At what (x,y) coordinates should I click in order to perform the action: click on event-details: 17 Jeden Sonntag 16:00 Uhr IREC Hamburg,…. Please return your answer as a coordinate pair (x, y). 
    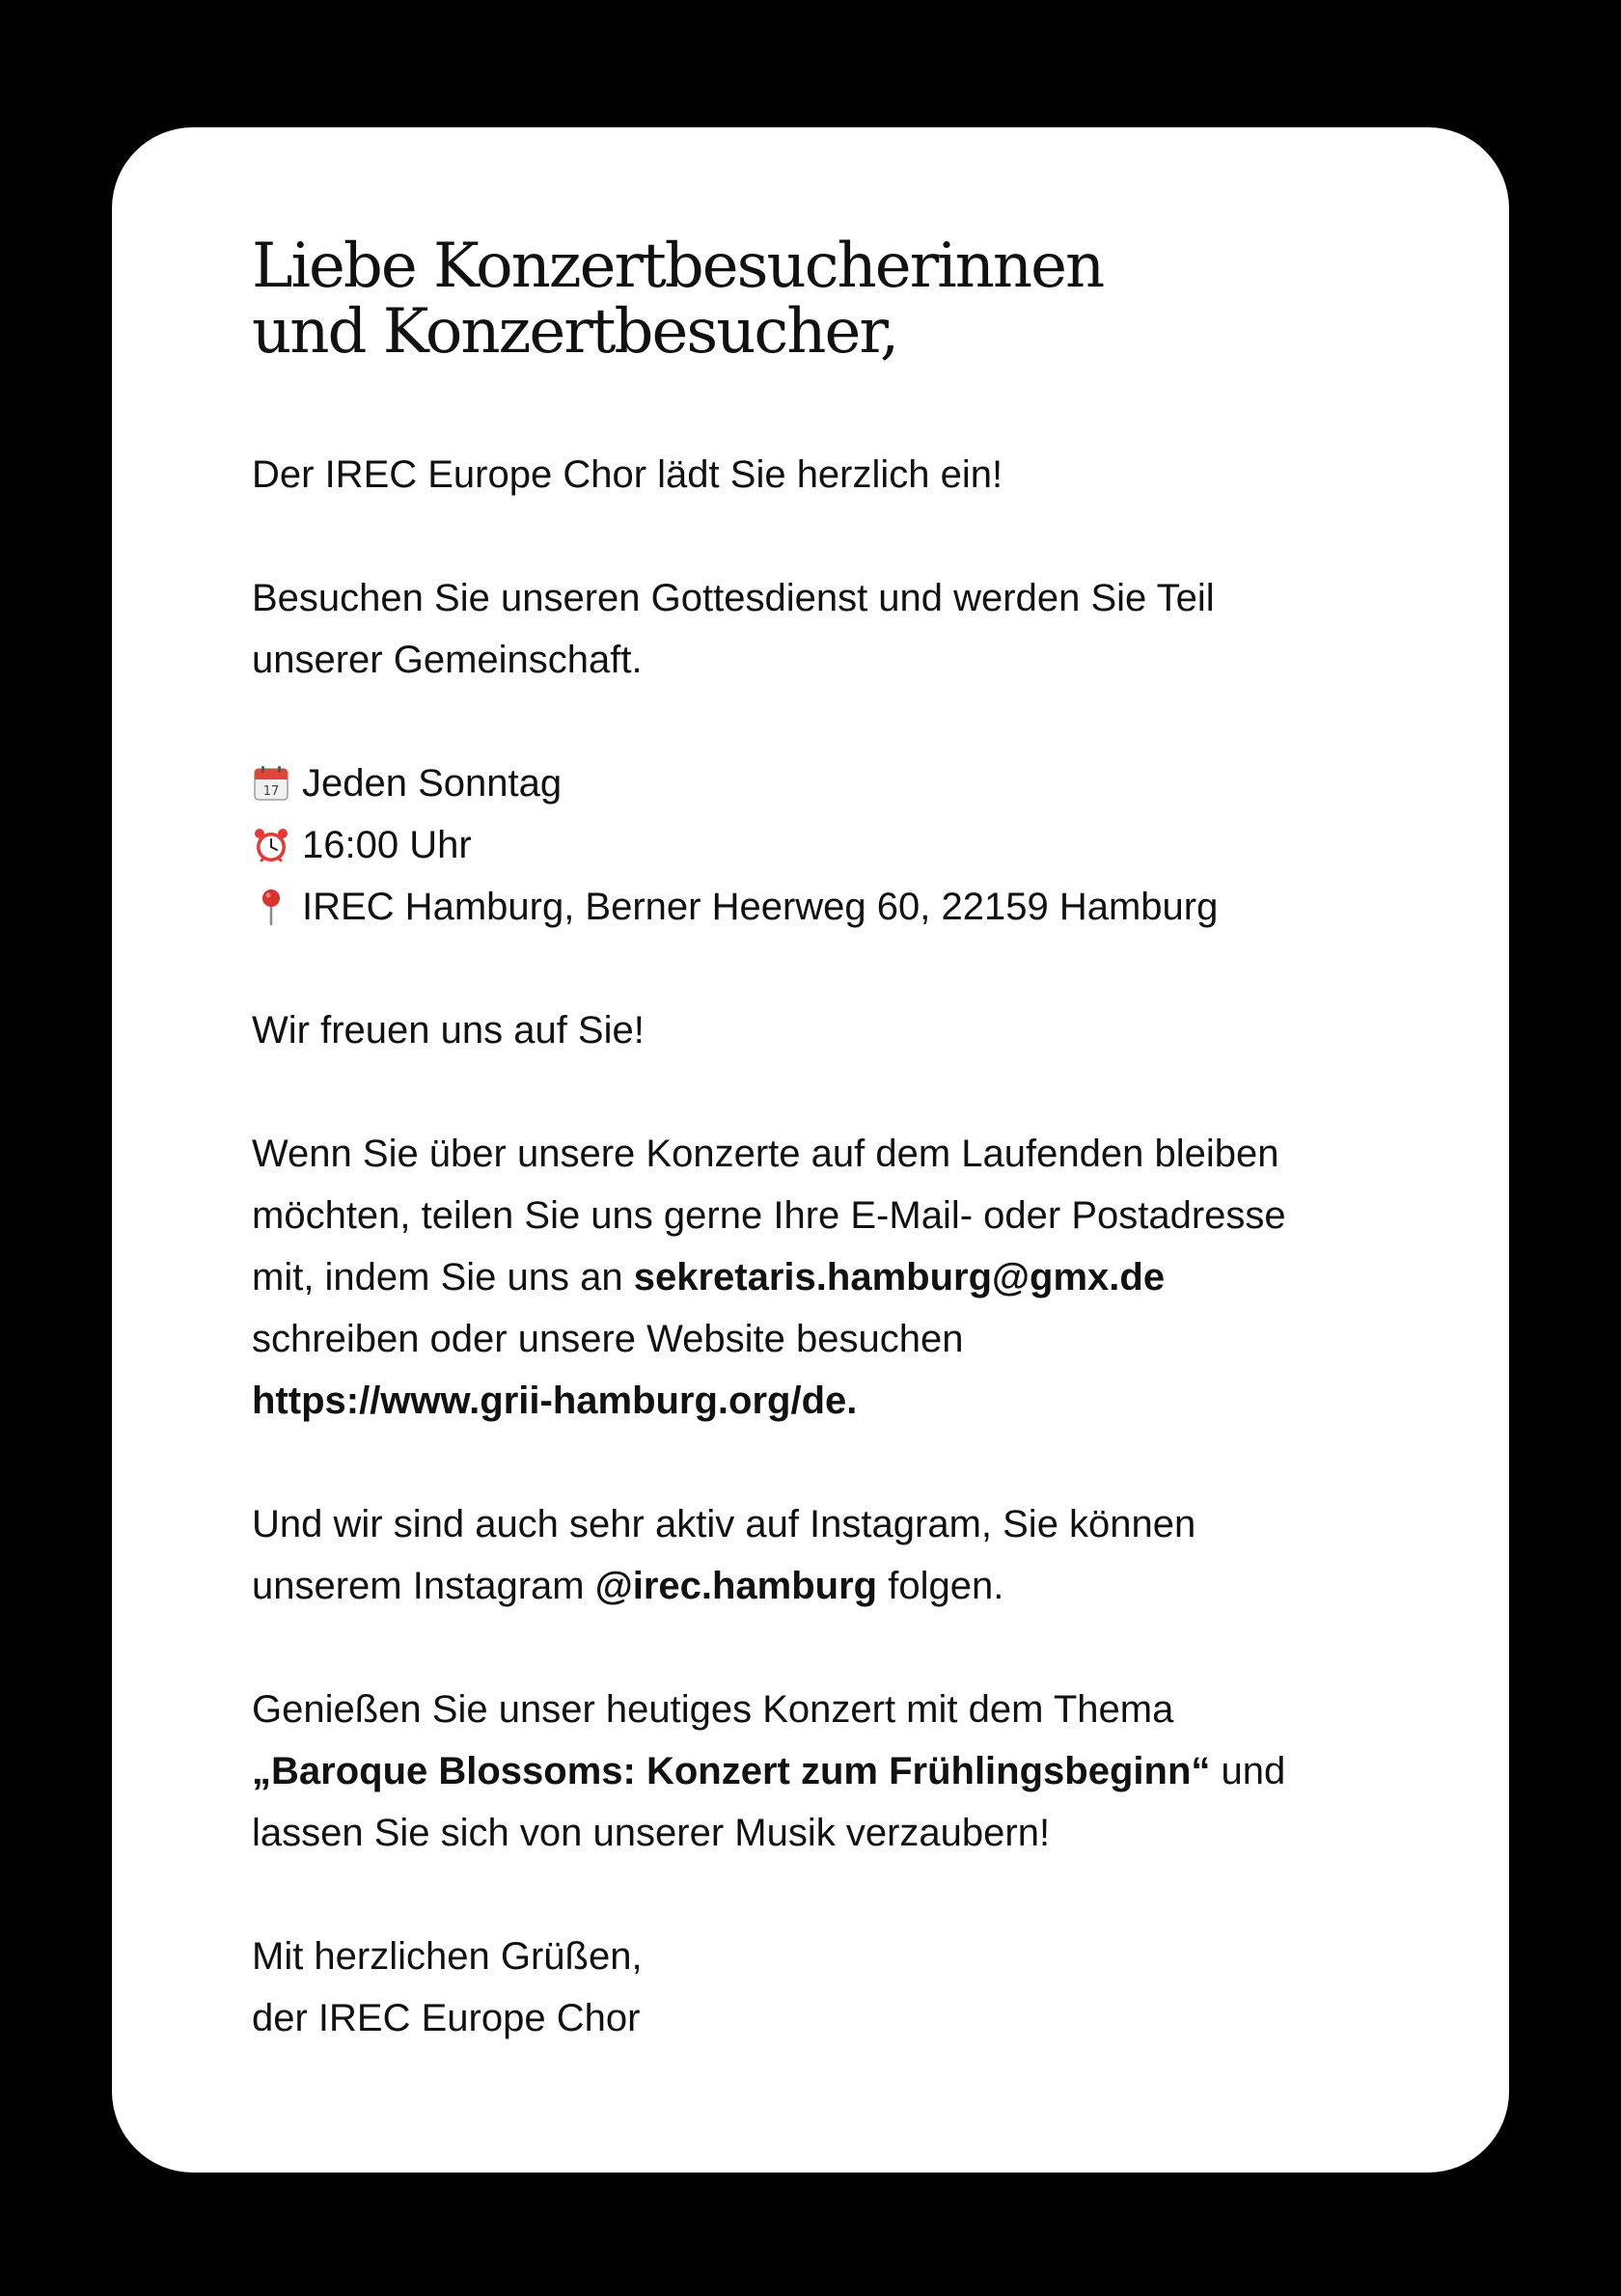
    Looking at the image, I should click on (835, 845).